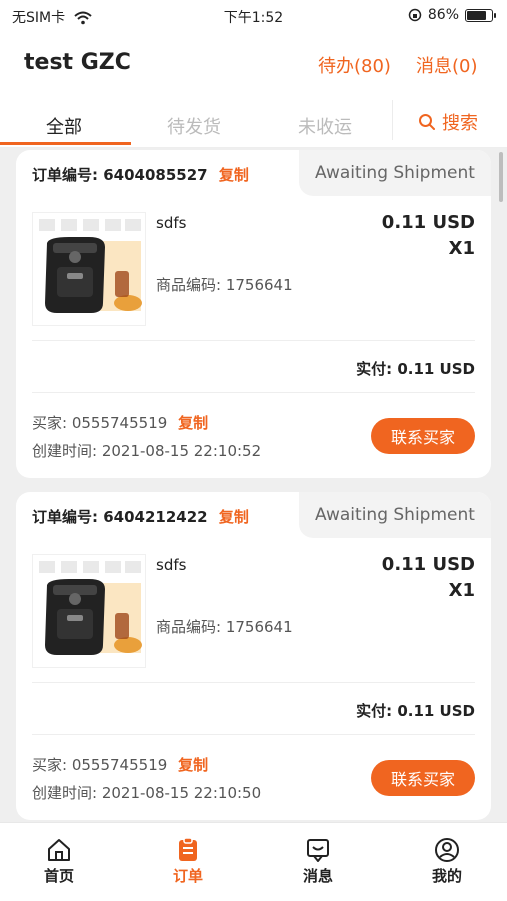 This screenshot has width=507, height=901. I want to click on nav-messages: 消息, so click(318, 861).